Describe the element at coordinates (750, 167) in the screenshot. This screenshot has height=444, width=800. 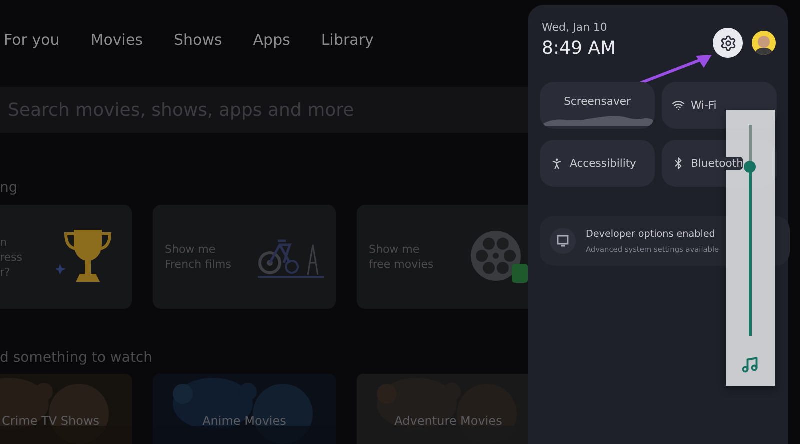
I see `slider-thumb` at that location.